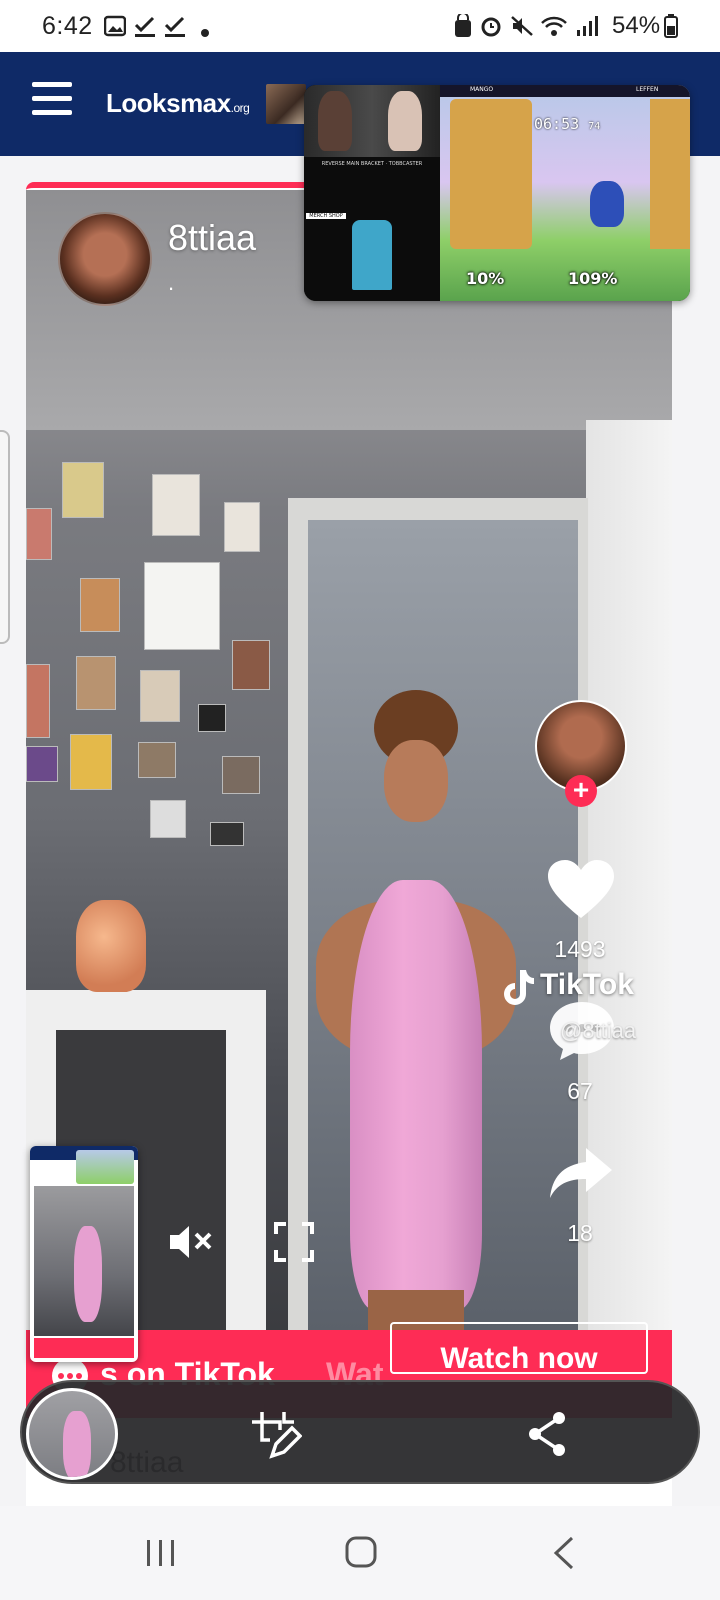 The image size is (720, 1600). Describe the element at coordinates (360, 1432) in the screenshot. I see `screenshot-toolbar` at that location.